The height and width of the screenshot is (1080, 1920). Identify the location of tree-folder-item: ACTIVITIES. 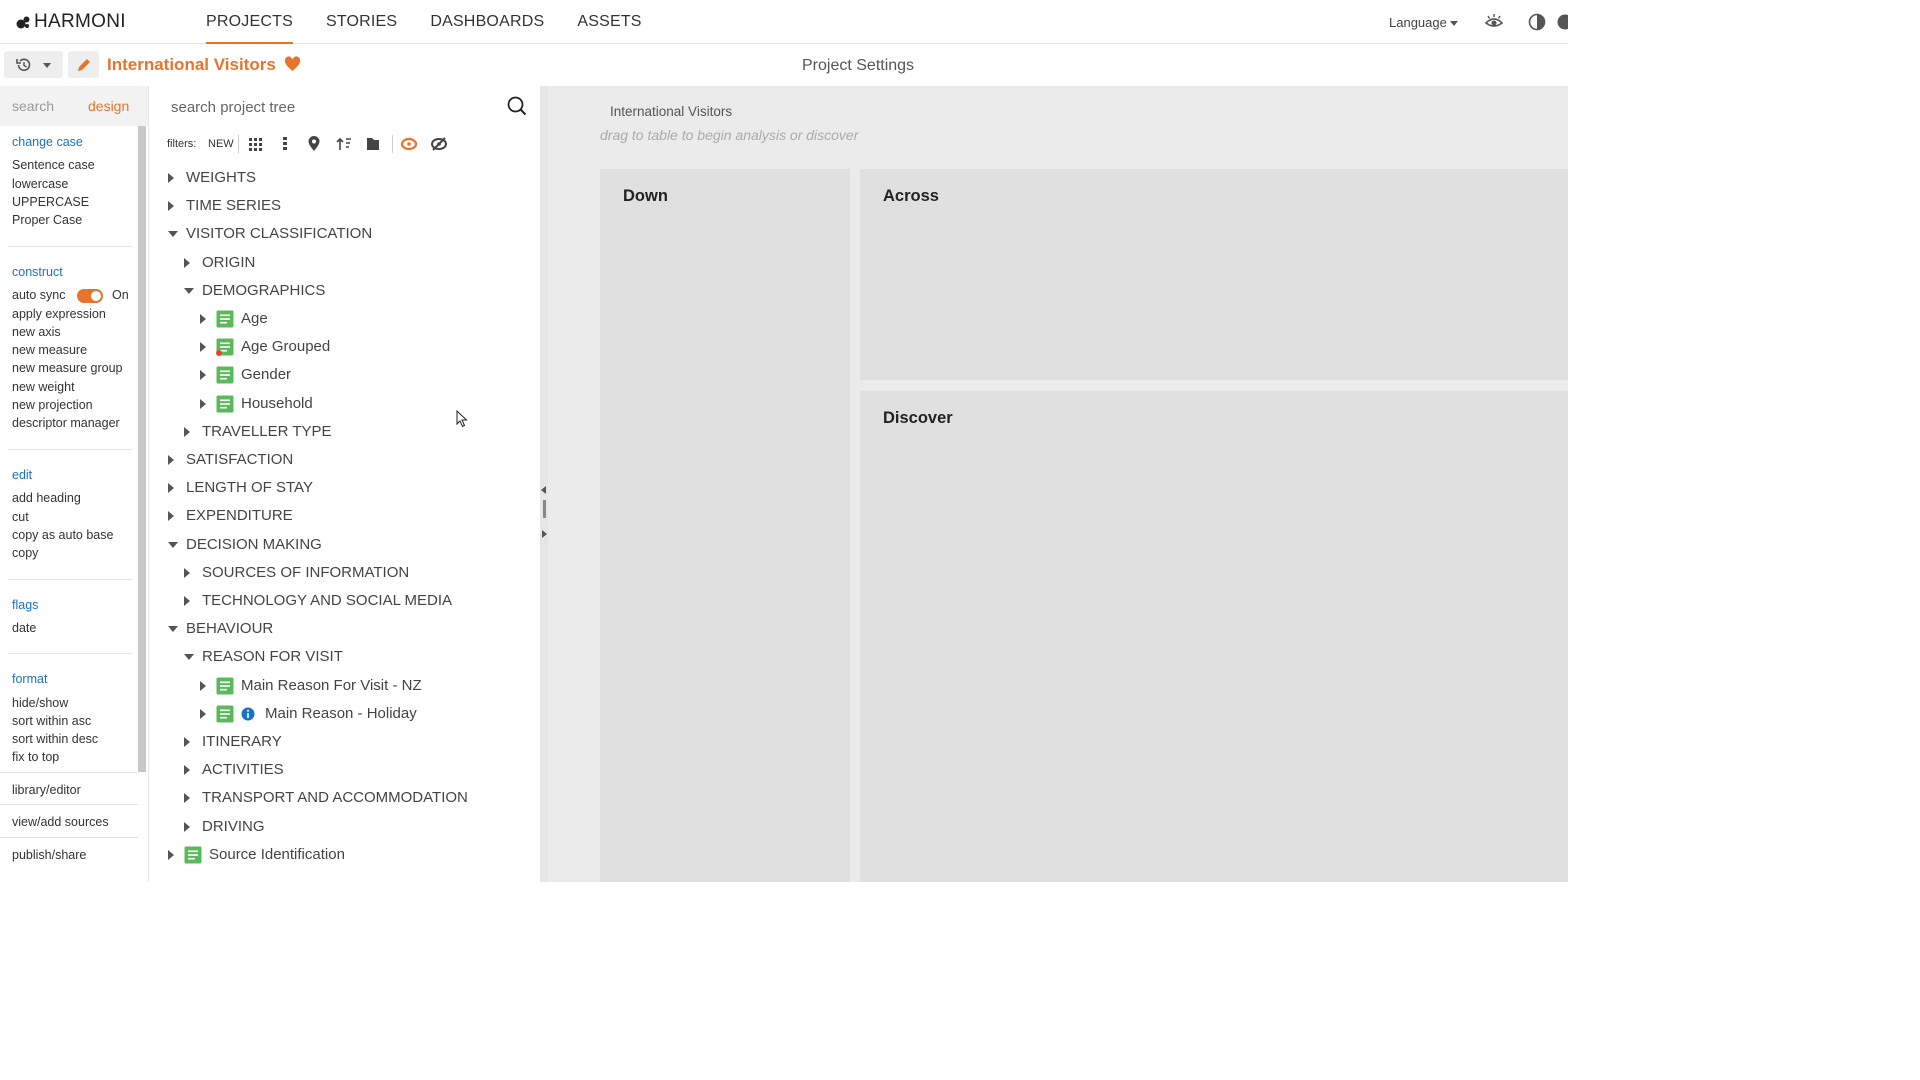
(343, 770).